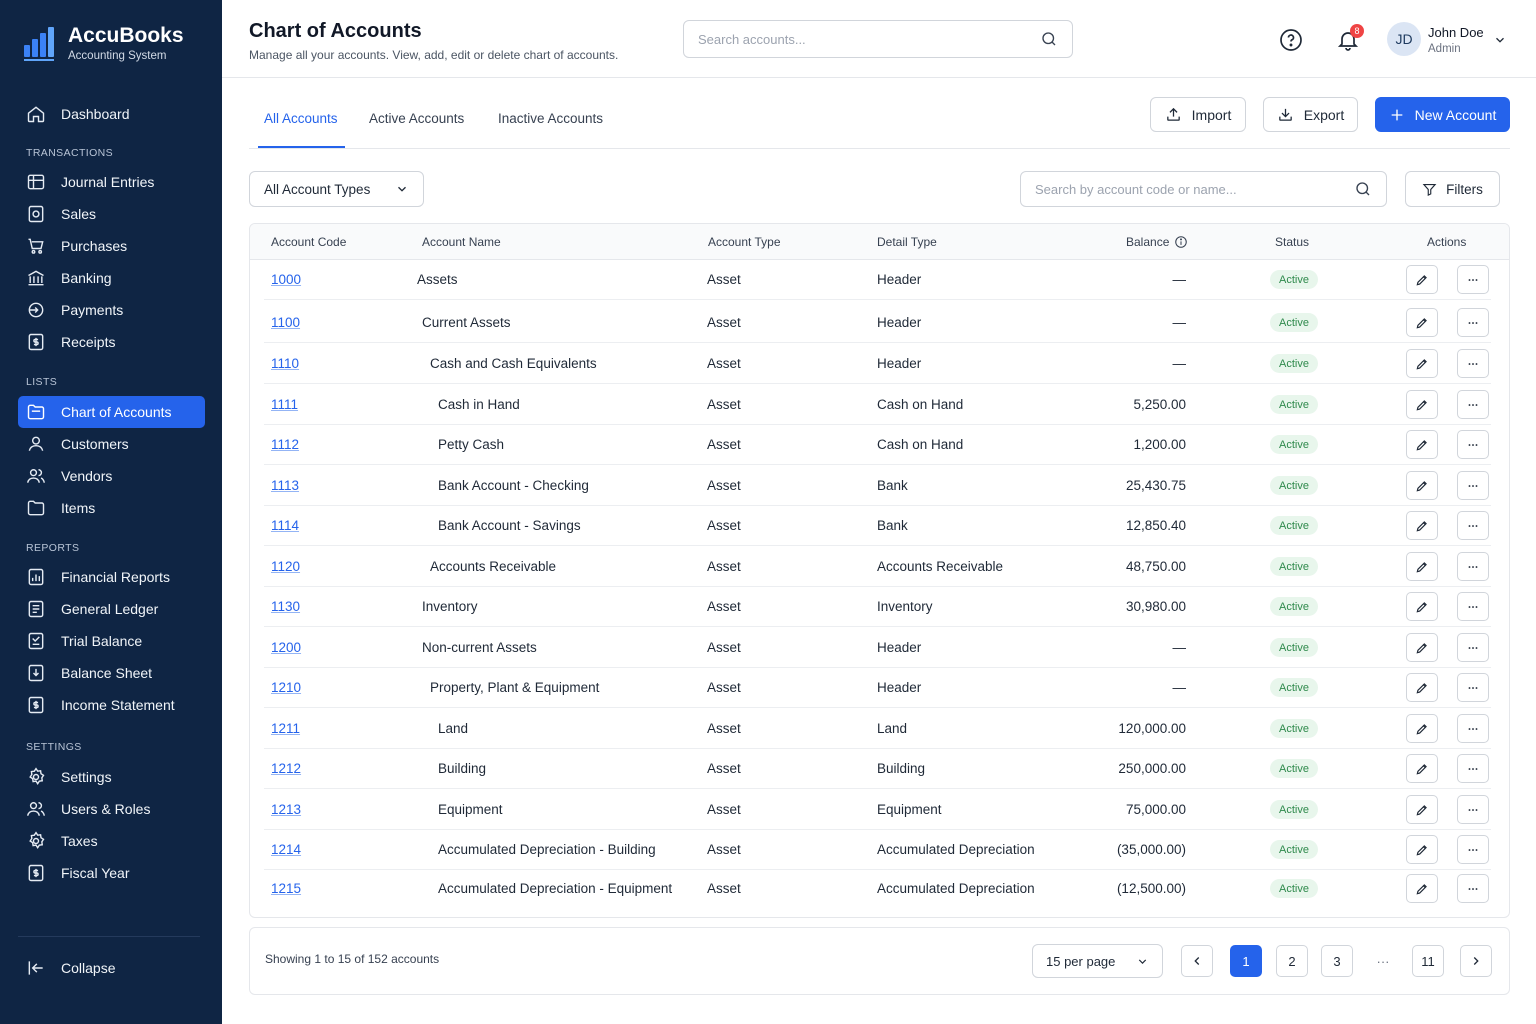 The image size is (1536, 1024). Describe the element at coordinates (111, 705) in the screenshot. I see `sidebar-item-income-statement: Income Statement` at that location.